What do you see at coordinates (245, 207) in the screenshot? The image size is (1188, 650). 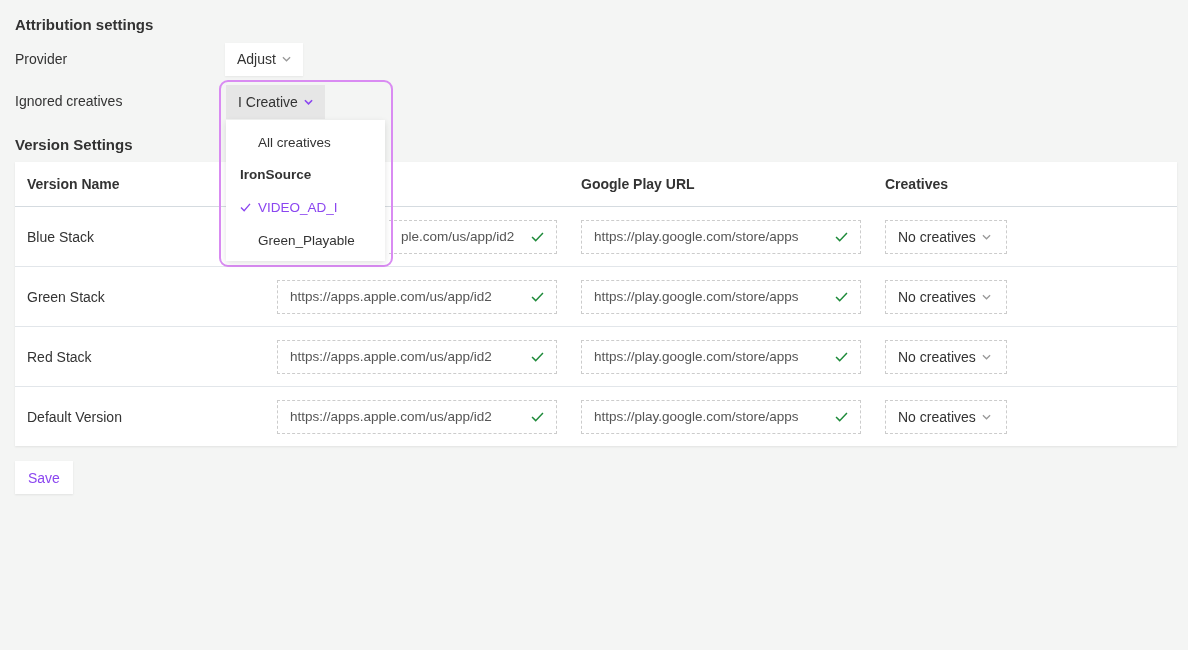 I see `check-icon` at bounding box center [245, 207].